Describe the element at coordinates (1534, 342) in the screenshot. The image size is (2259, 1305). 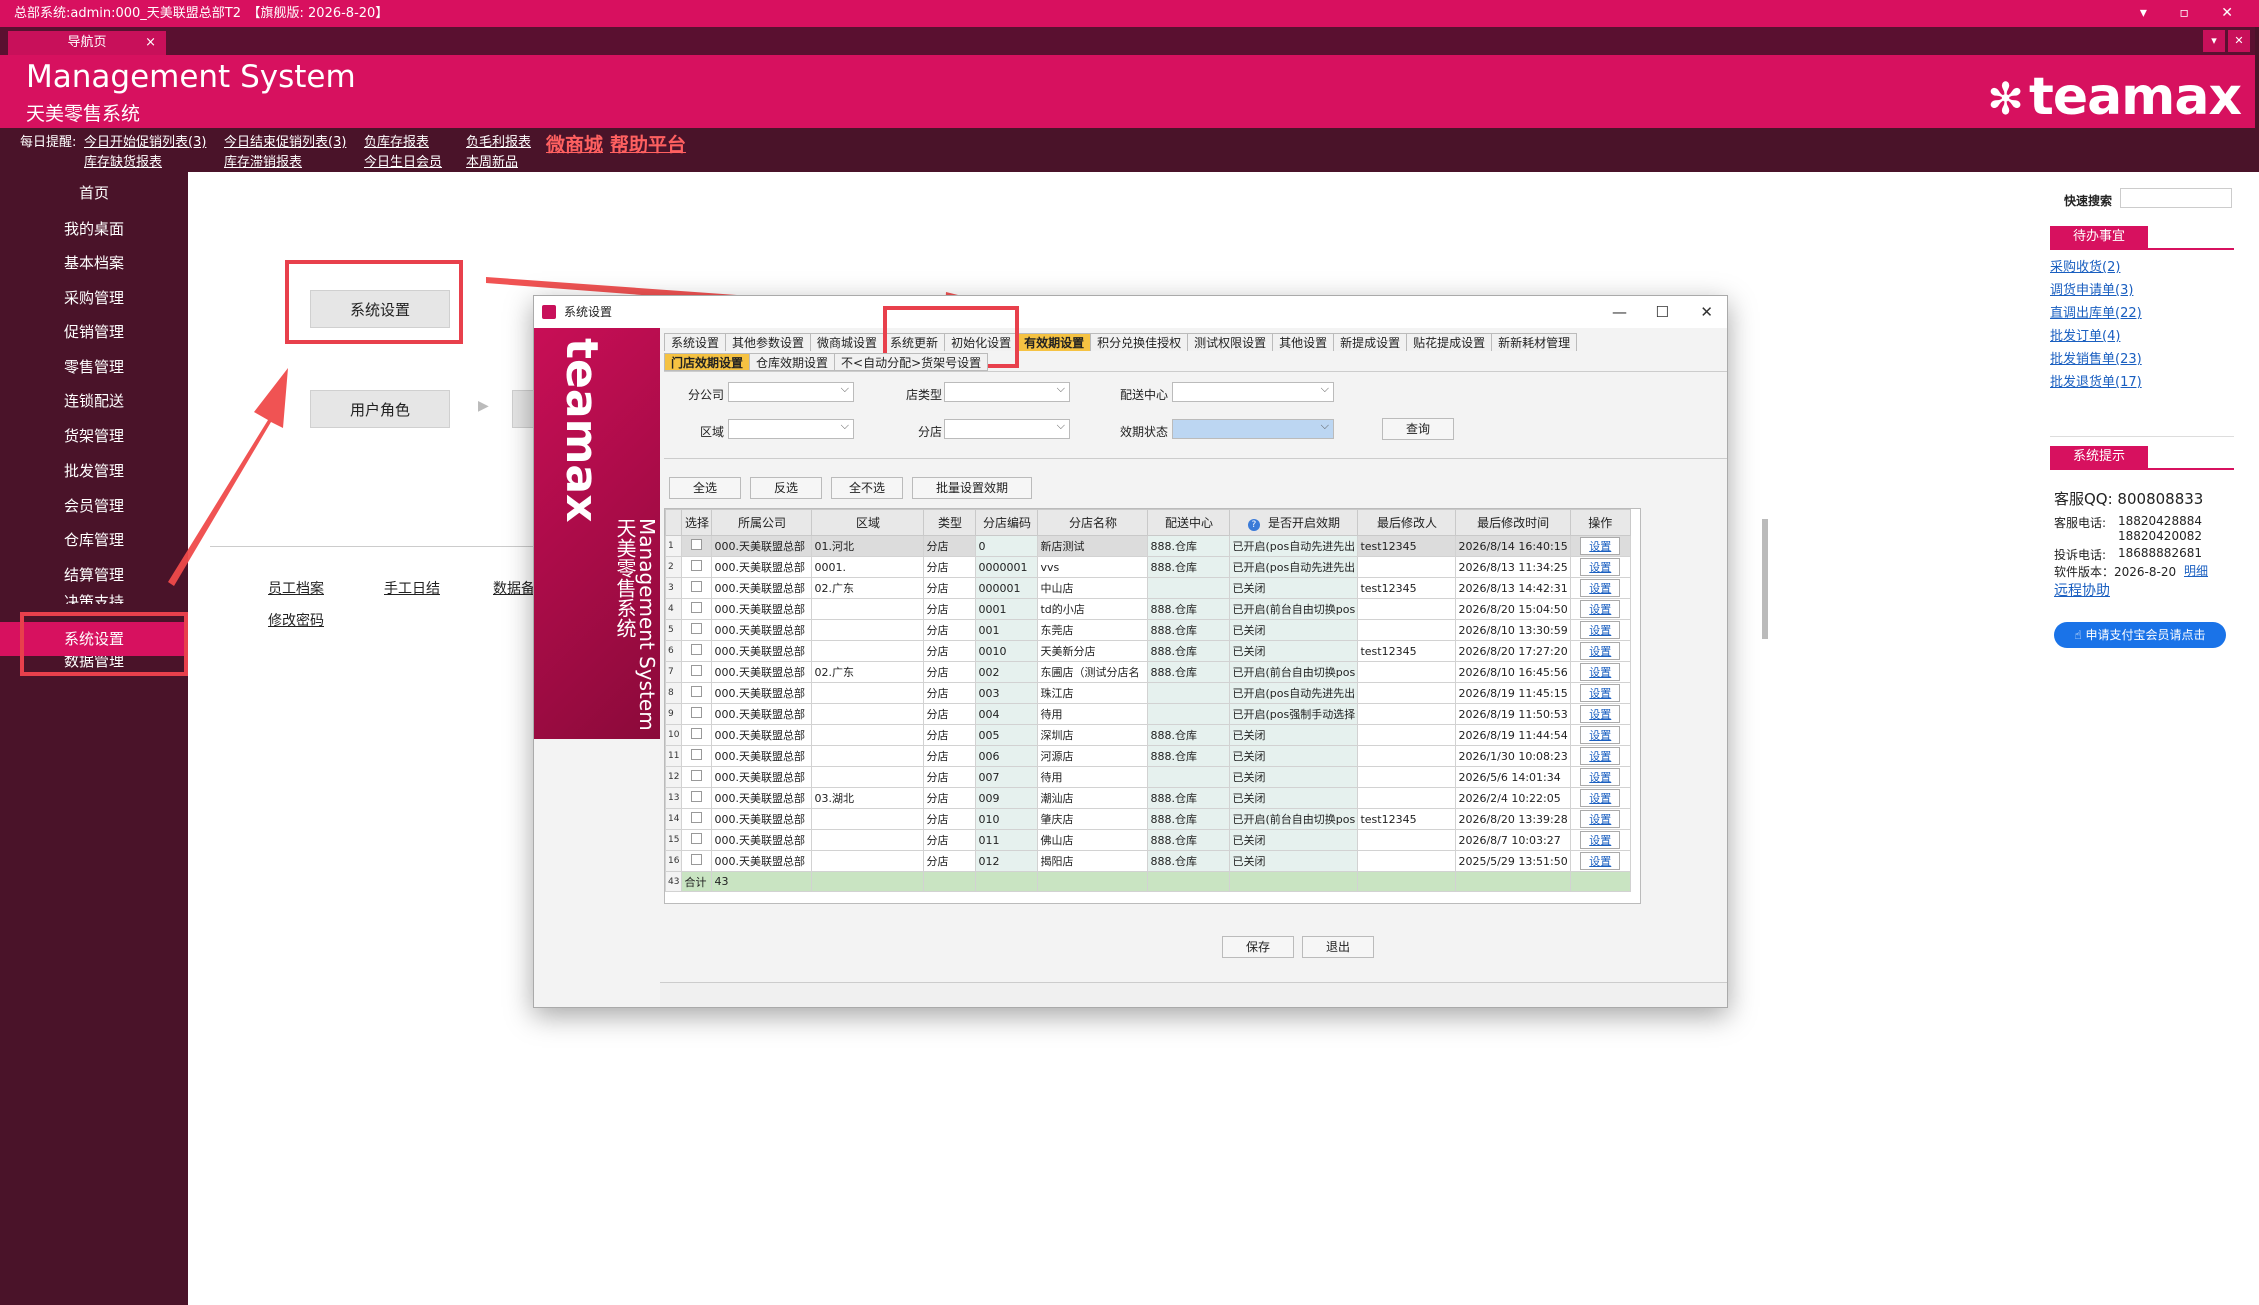
I see `tab-consumables: 新新耗材管理` at that location.